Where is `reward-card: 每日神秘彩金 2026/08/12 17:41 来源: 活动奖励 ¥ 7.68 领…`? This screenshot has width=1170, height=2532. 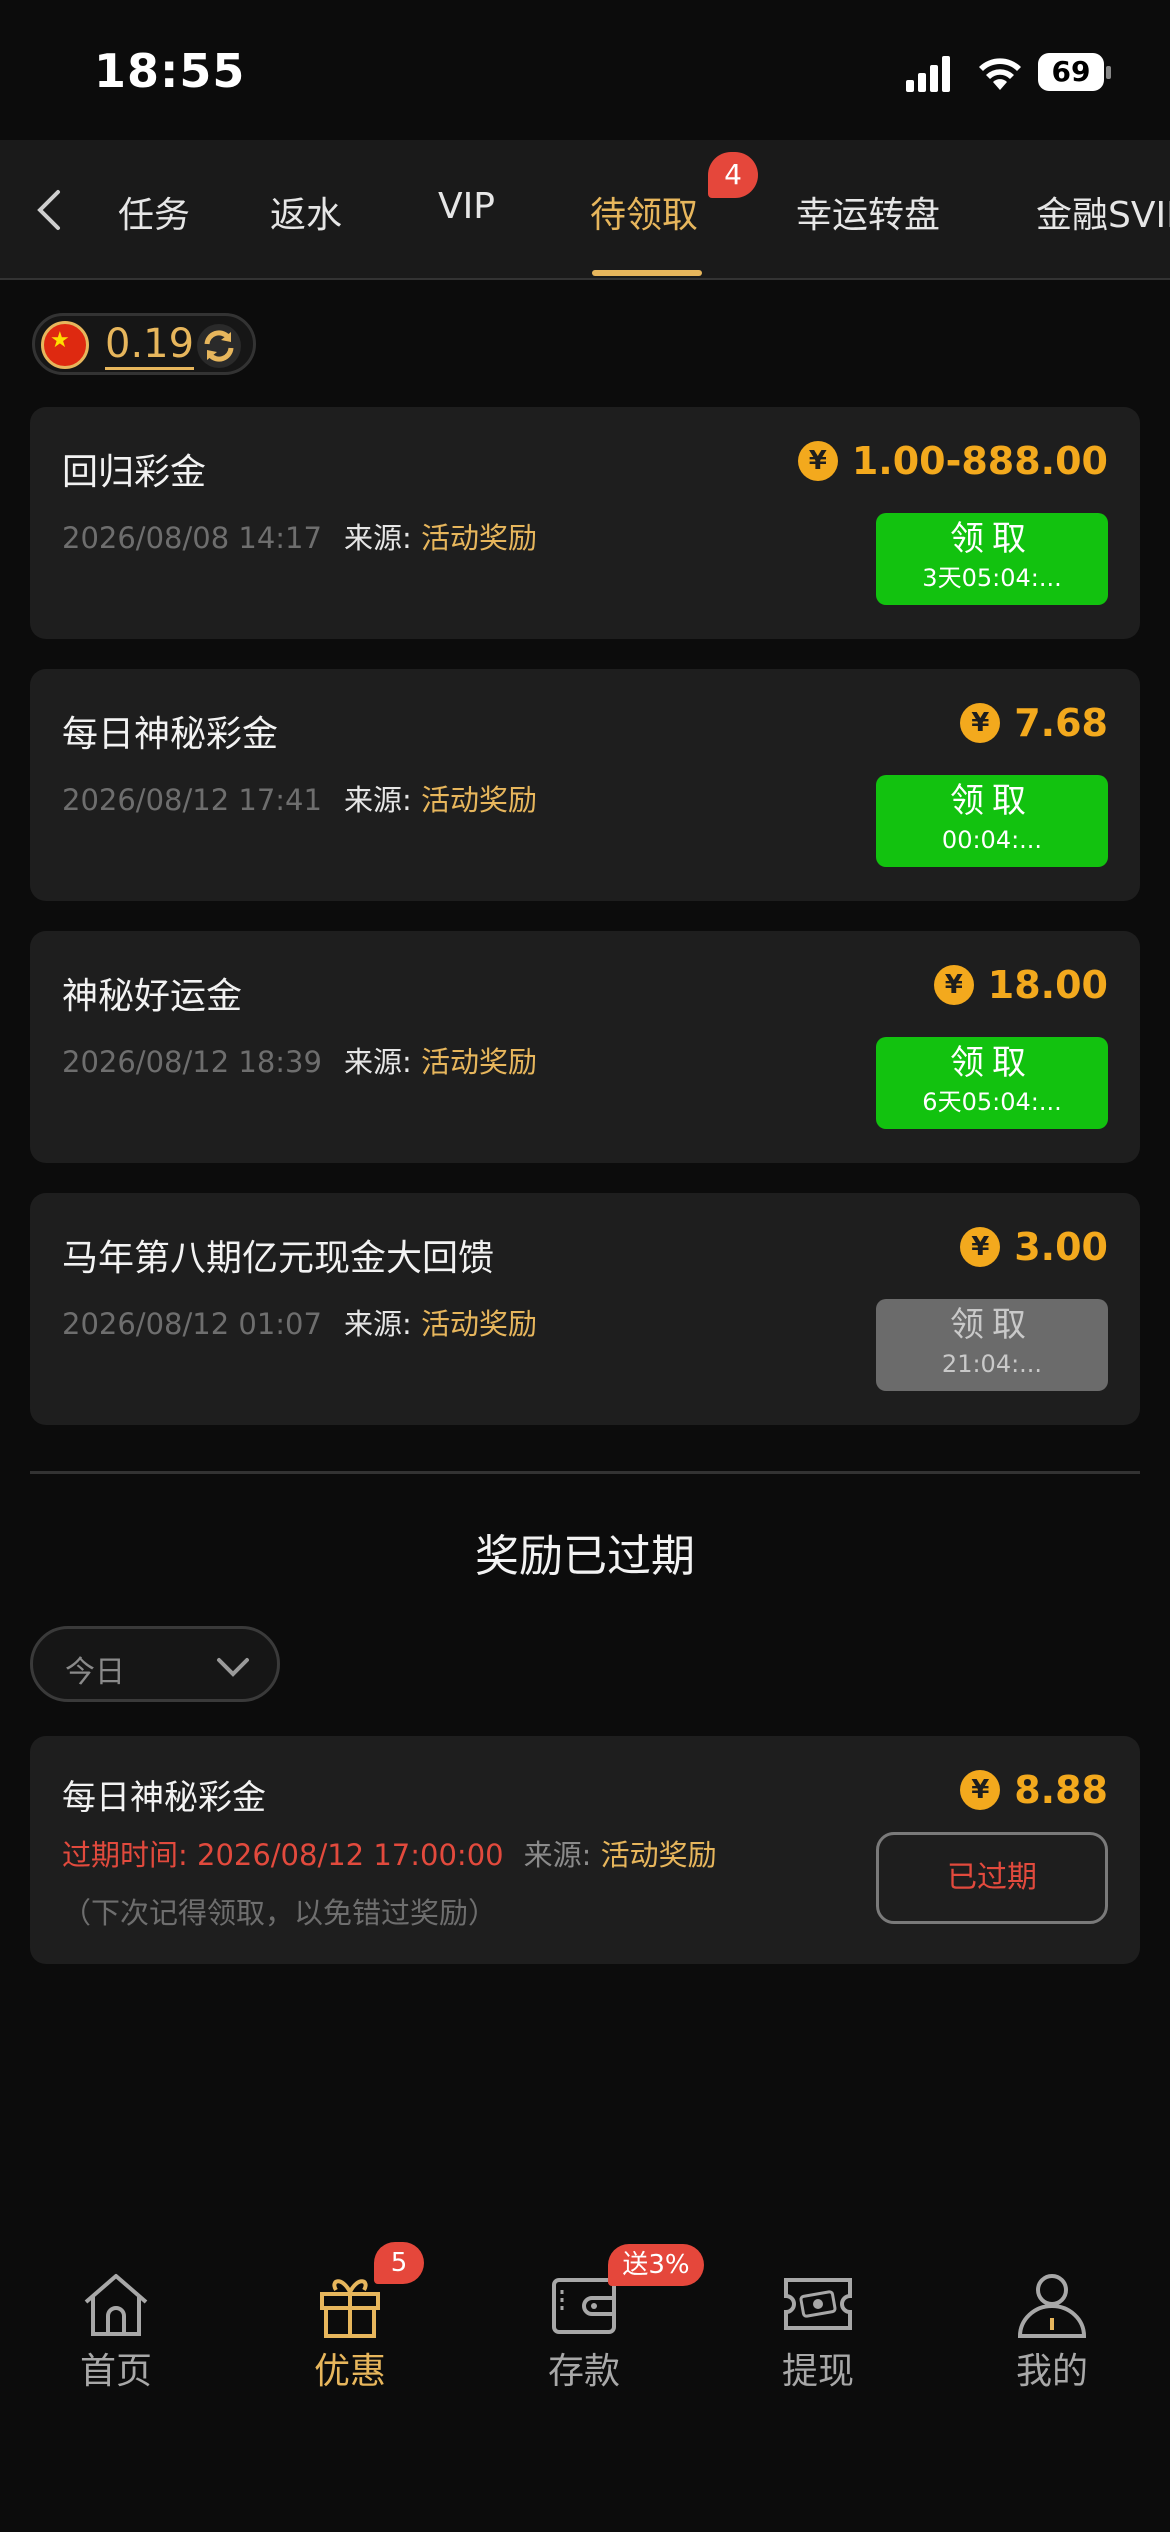
reward-card: 每日神秘彩金 2026/08/12 17:41 来源: 活动奖励 ¥ 7.68 领… is located at coordinates (585, 785).